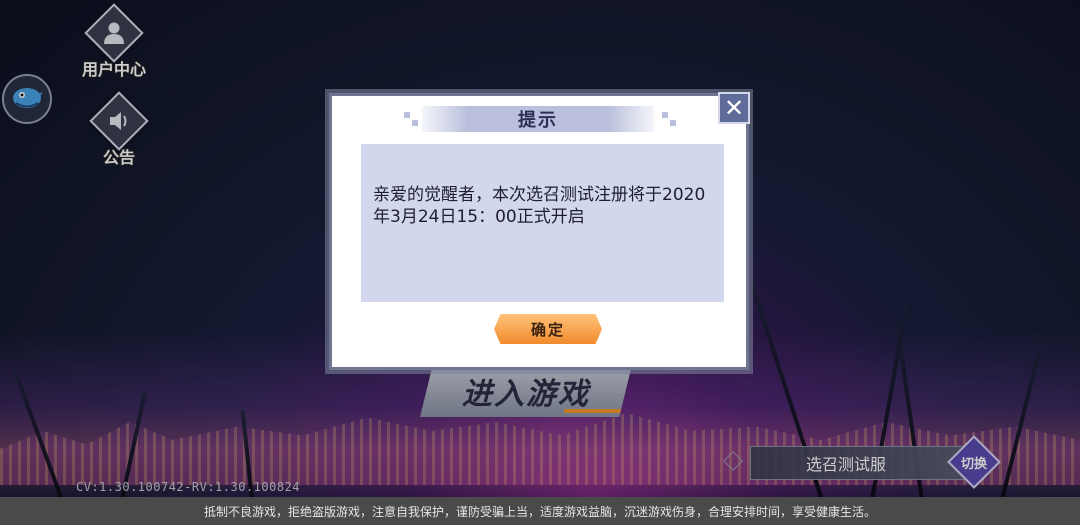 The width and height of the screenshot is (1080, 525). I want to click on message-box: 亲爱的觉醒者，本次选召测试注册将于2020年3月24日15：00正式开启, so click(542, 223).